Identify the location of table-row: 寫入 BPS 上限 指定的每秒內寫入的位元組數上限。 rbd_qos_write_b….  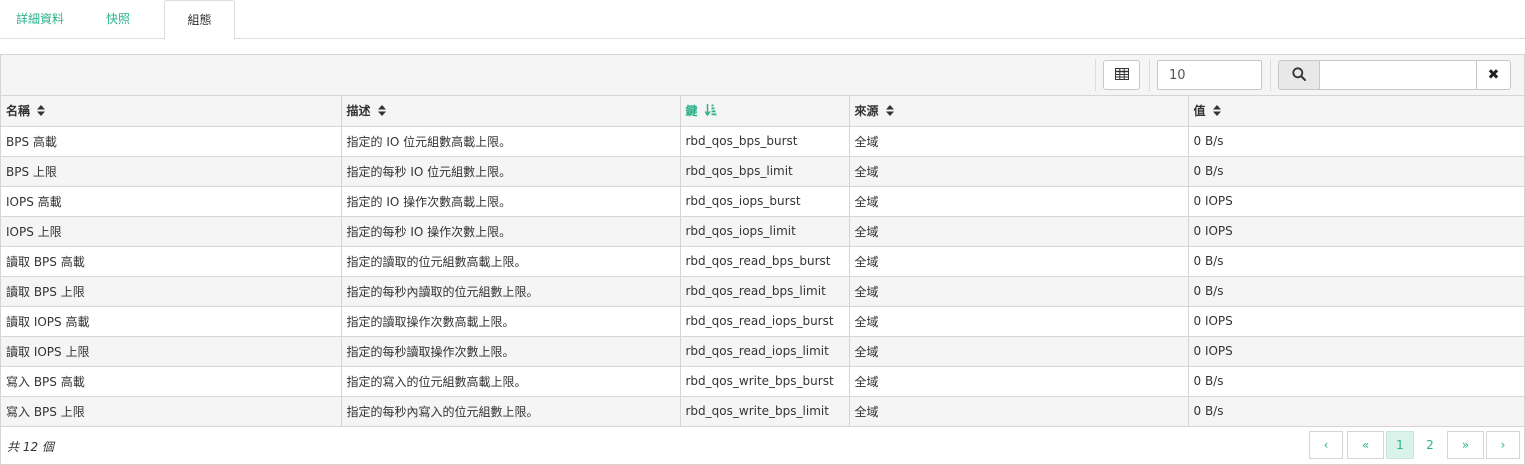
(762, 411).